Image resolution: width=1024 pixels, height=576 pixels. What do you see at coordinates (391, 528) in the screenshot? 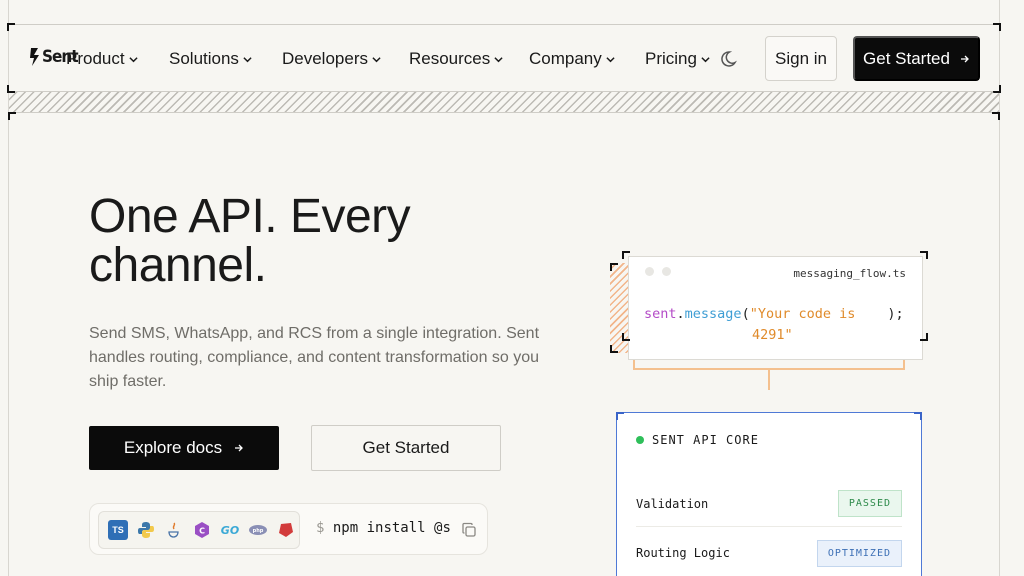
I see `command-text: npm install @s` at bounding box center [391, 528].